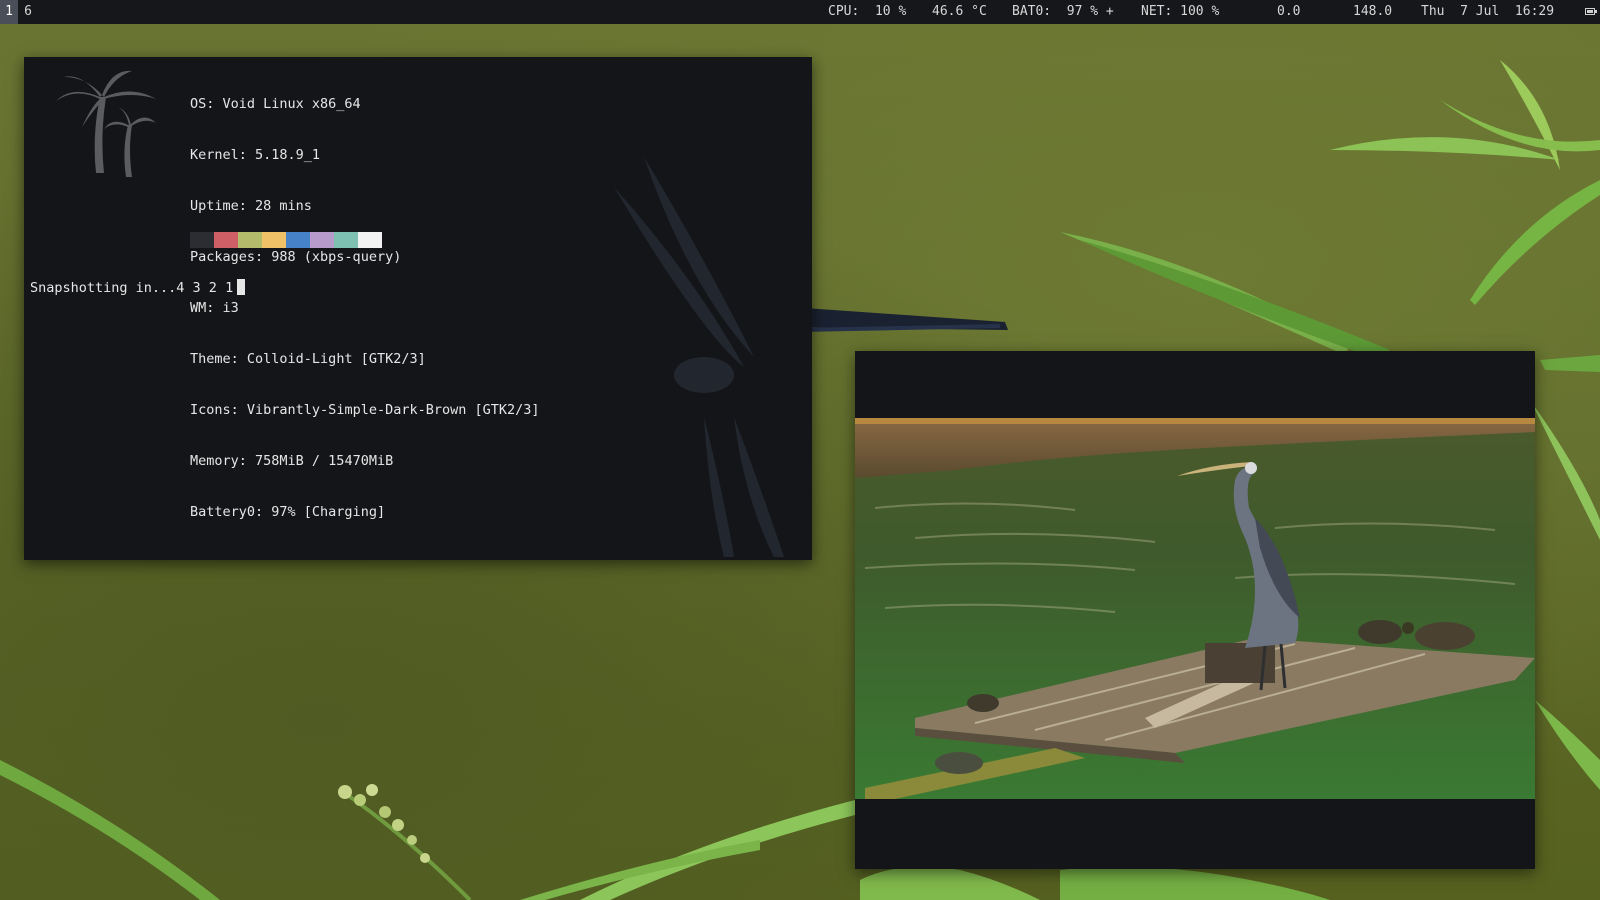  What do you see at coordinates (106, 123) in the screenshot?
I see `palm-tree-icon` at bounding box center [106, 123].